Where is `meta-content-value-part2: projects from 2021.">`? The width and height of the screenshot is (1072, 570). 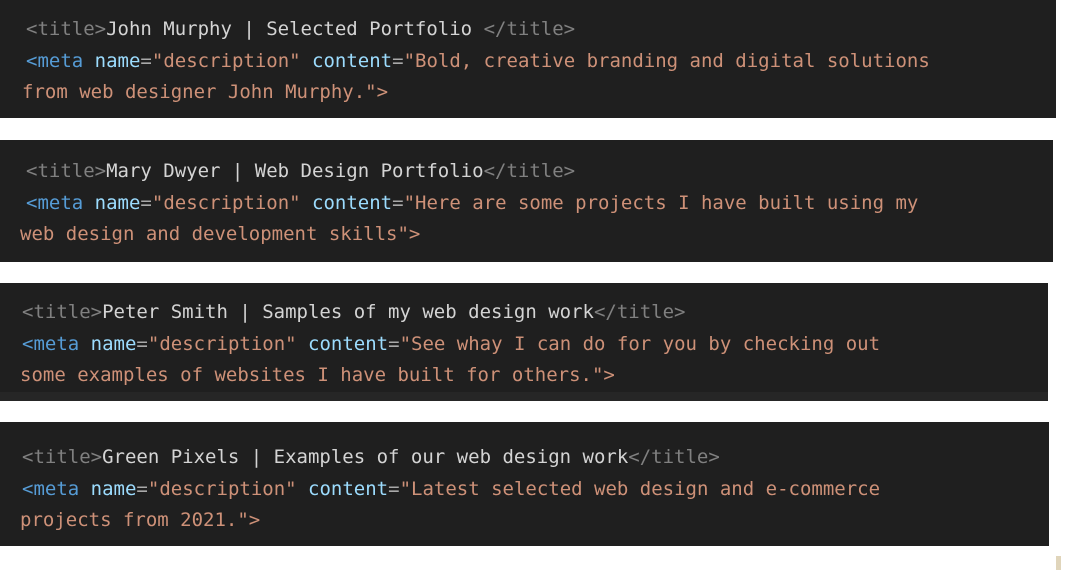
meta-content-value-part2: projects from 2021."> is located at coordinates (140, 520).